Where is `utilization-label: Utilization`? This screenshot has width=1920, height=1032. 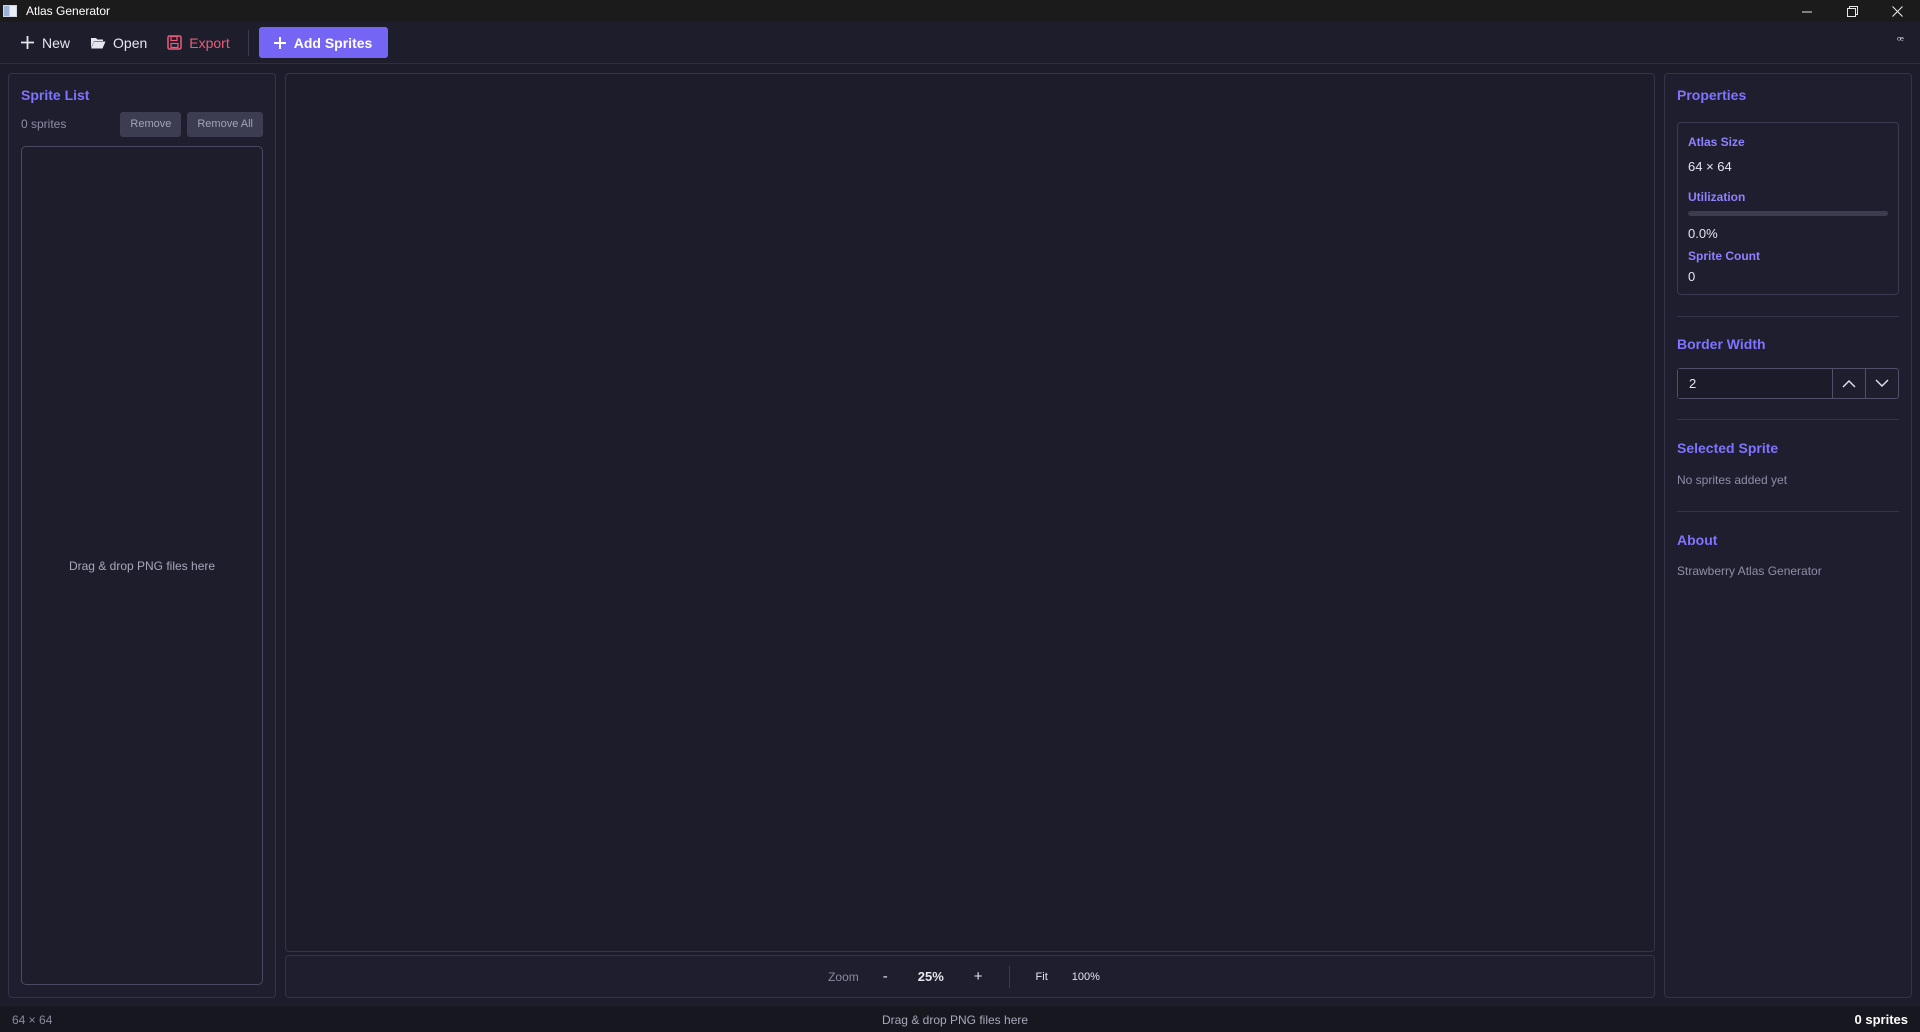 utilization-label: Utilization is located at coordinates (1717, 197).